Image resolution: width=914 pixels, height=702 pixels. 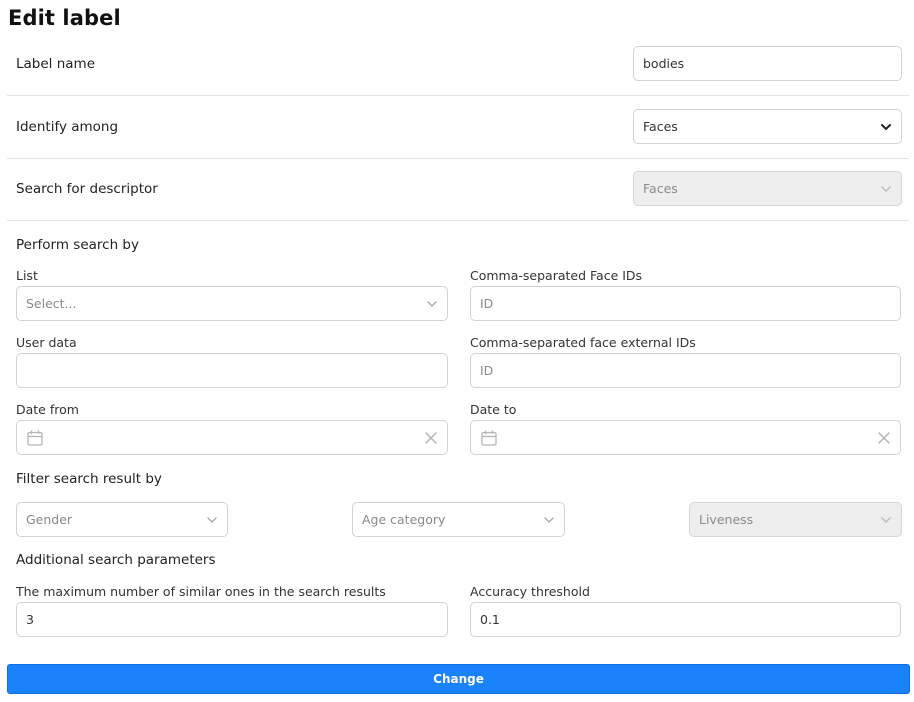 I want to click on gender-select: Gender, so click(x=122, y=519).